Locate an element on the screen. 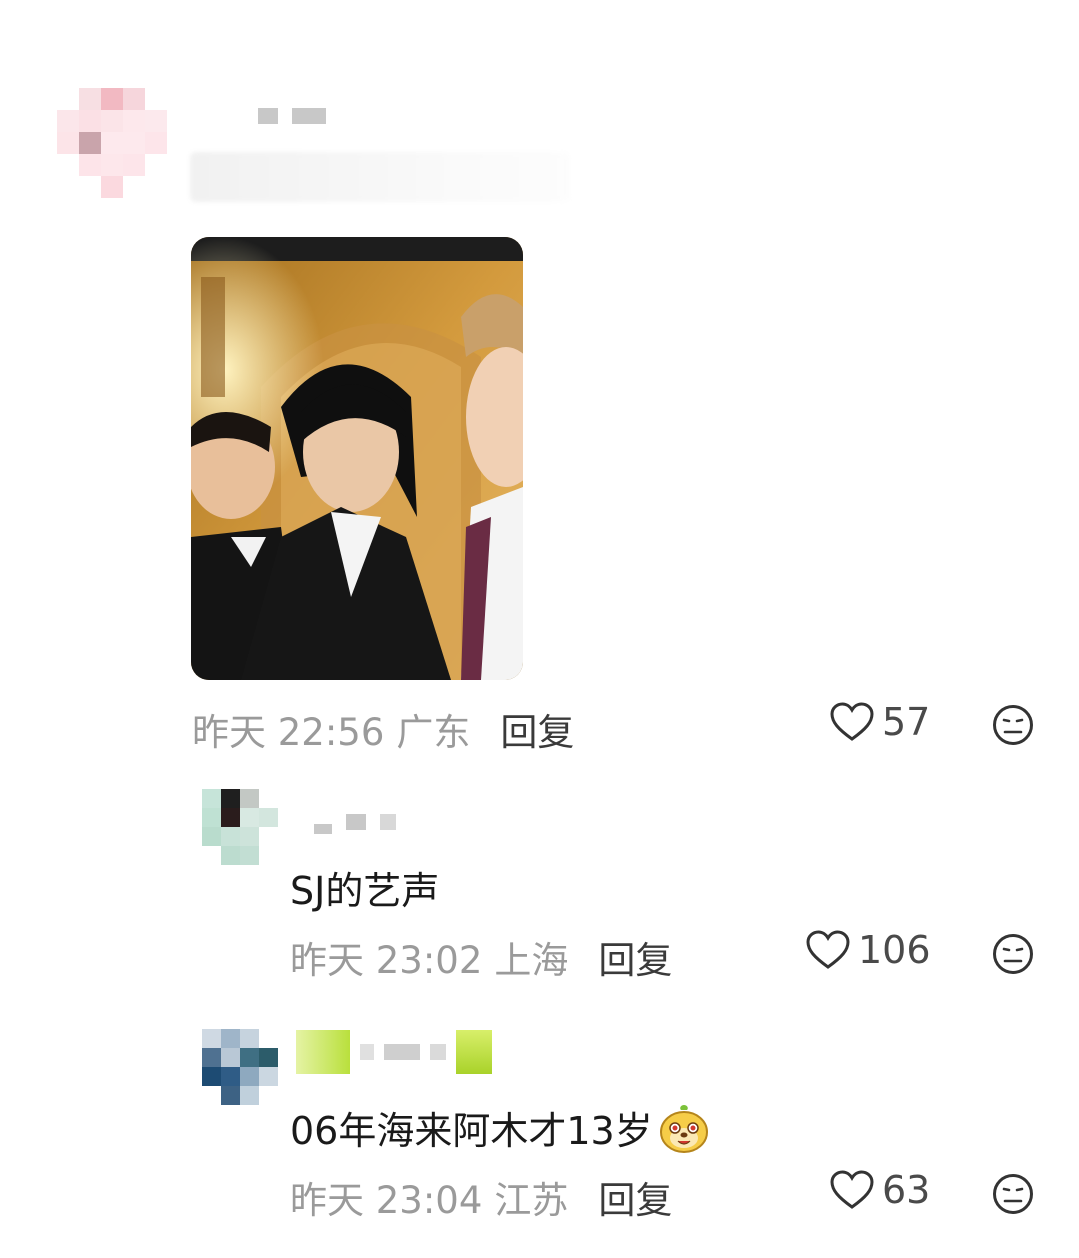 Image resolution: width=1079 pixels, height=1258 pixels. comment-photo is located at coordinates (357, 458).